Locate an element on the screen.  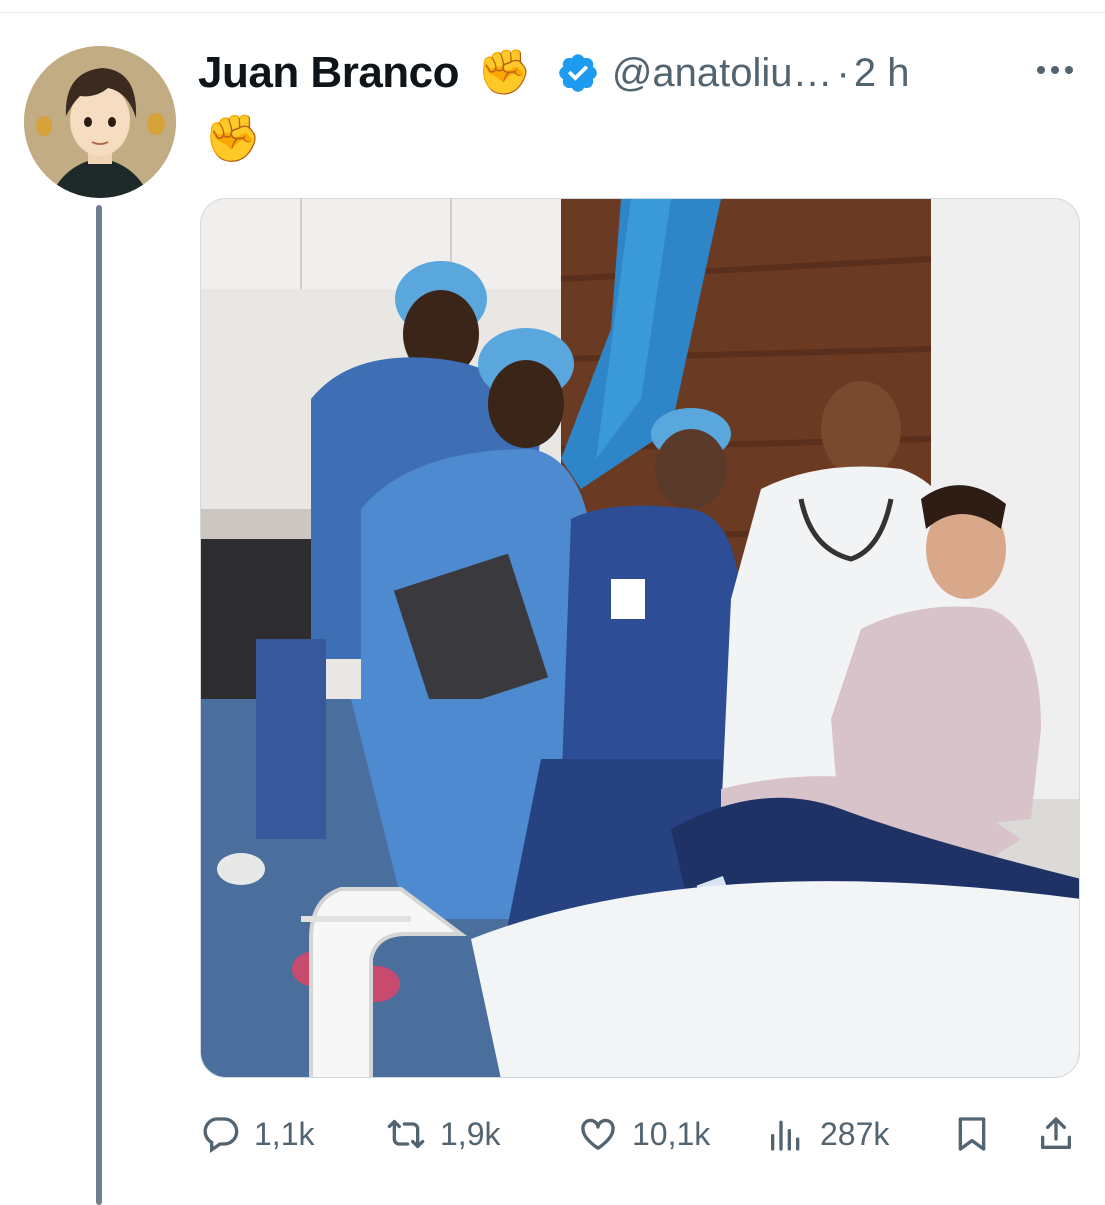
avatar is located at coordinates (100, 122).